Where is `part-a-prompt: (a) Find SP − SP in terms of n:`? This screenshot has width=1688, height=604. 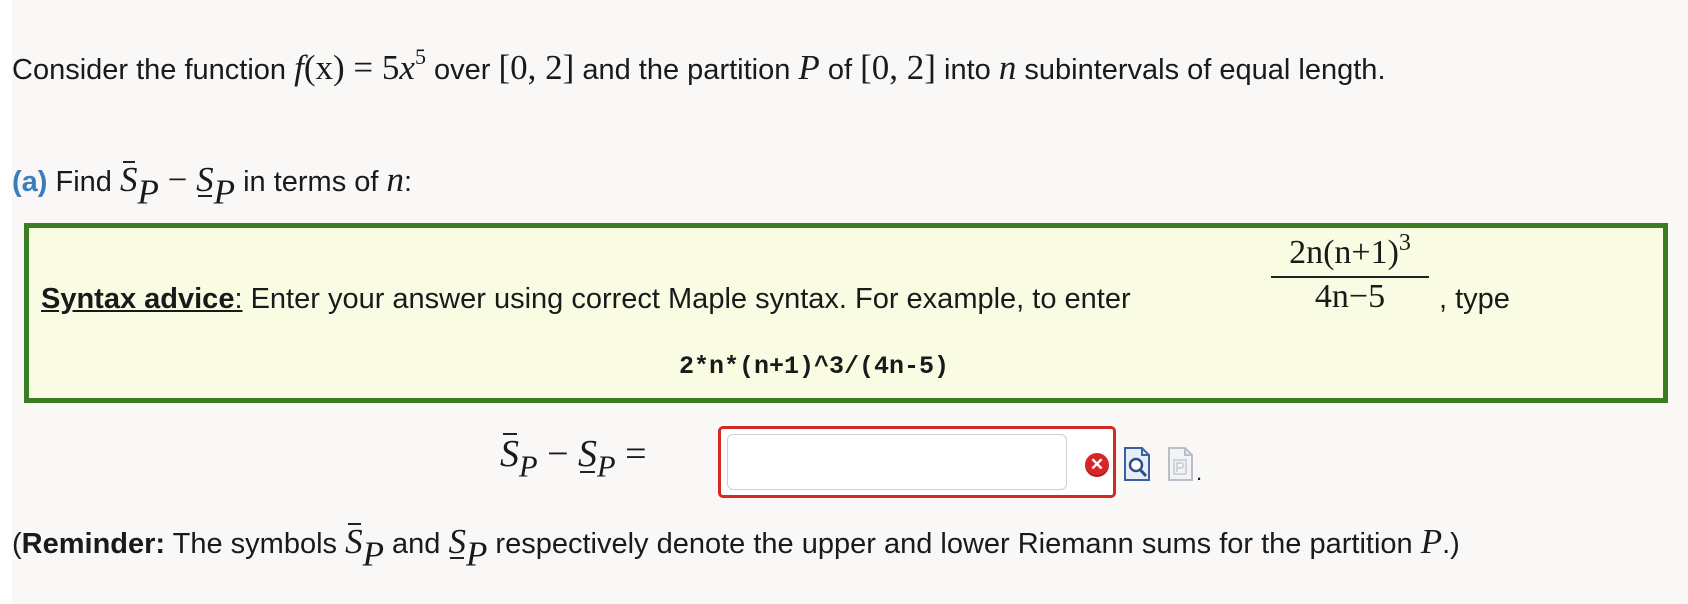
part-a-prompt: (a) Find SP − SP in terms of n: is located at coordinates (212, 186).